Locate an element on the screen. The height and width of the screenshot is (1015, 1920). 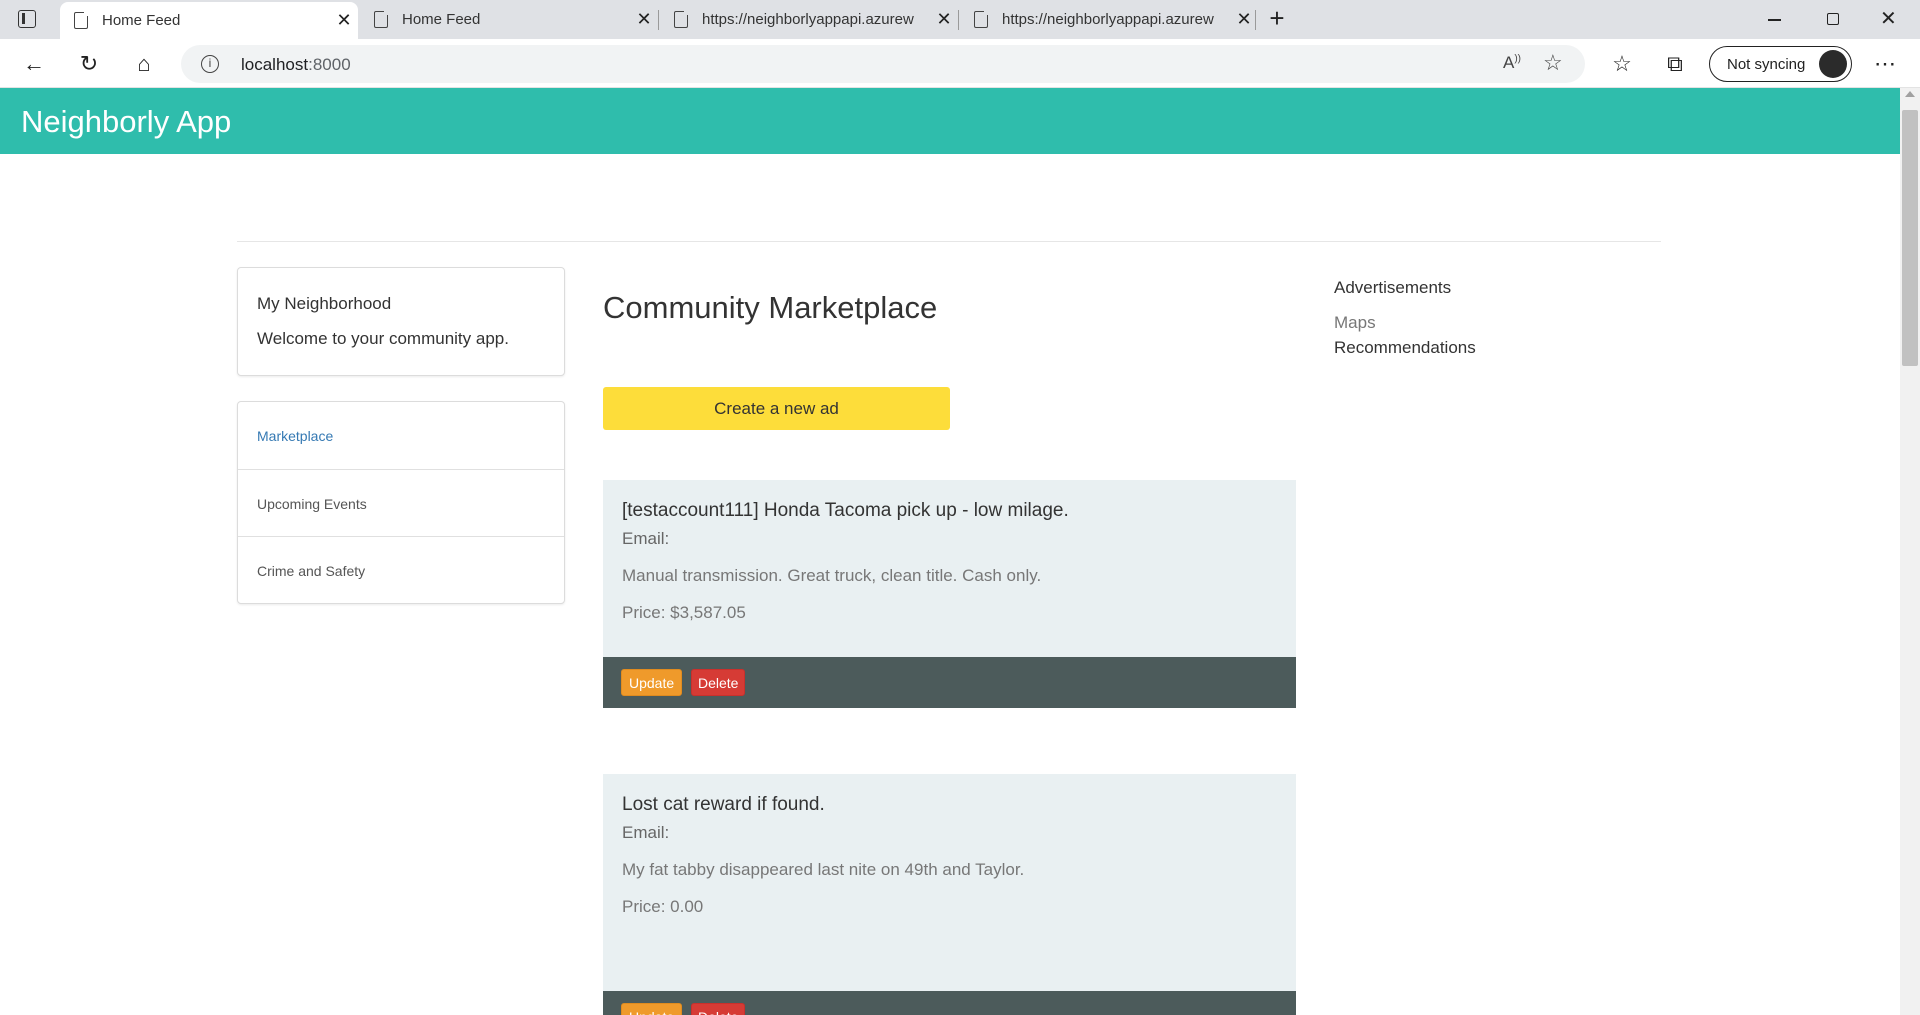
favorites-icon: ☆ is located at coordinates (1622, 64).